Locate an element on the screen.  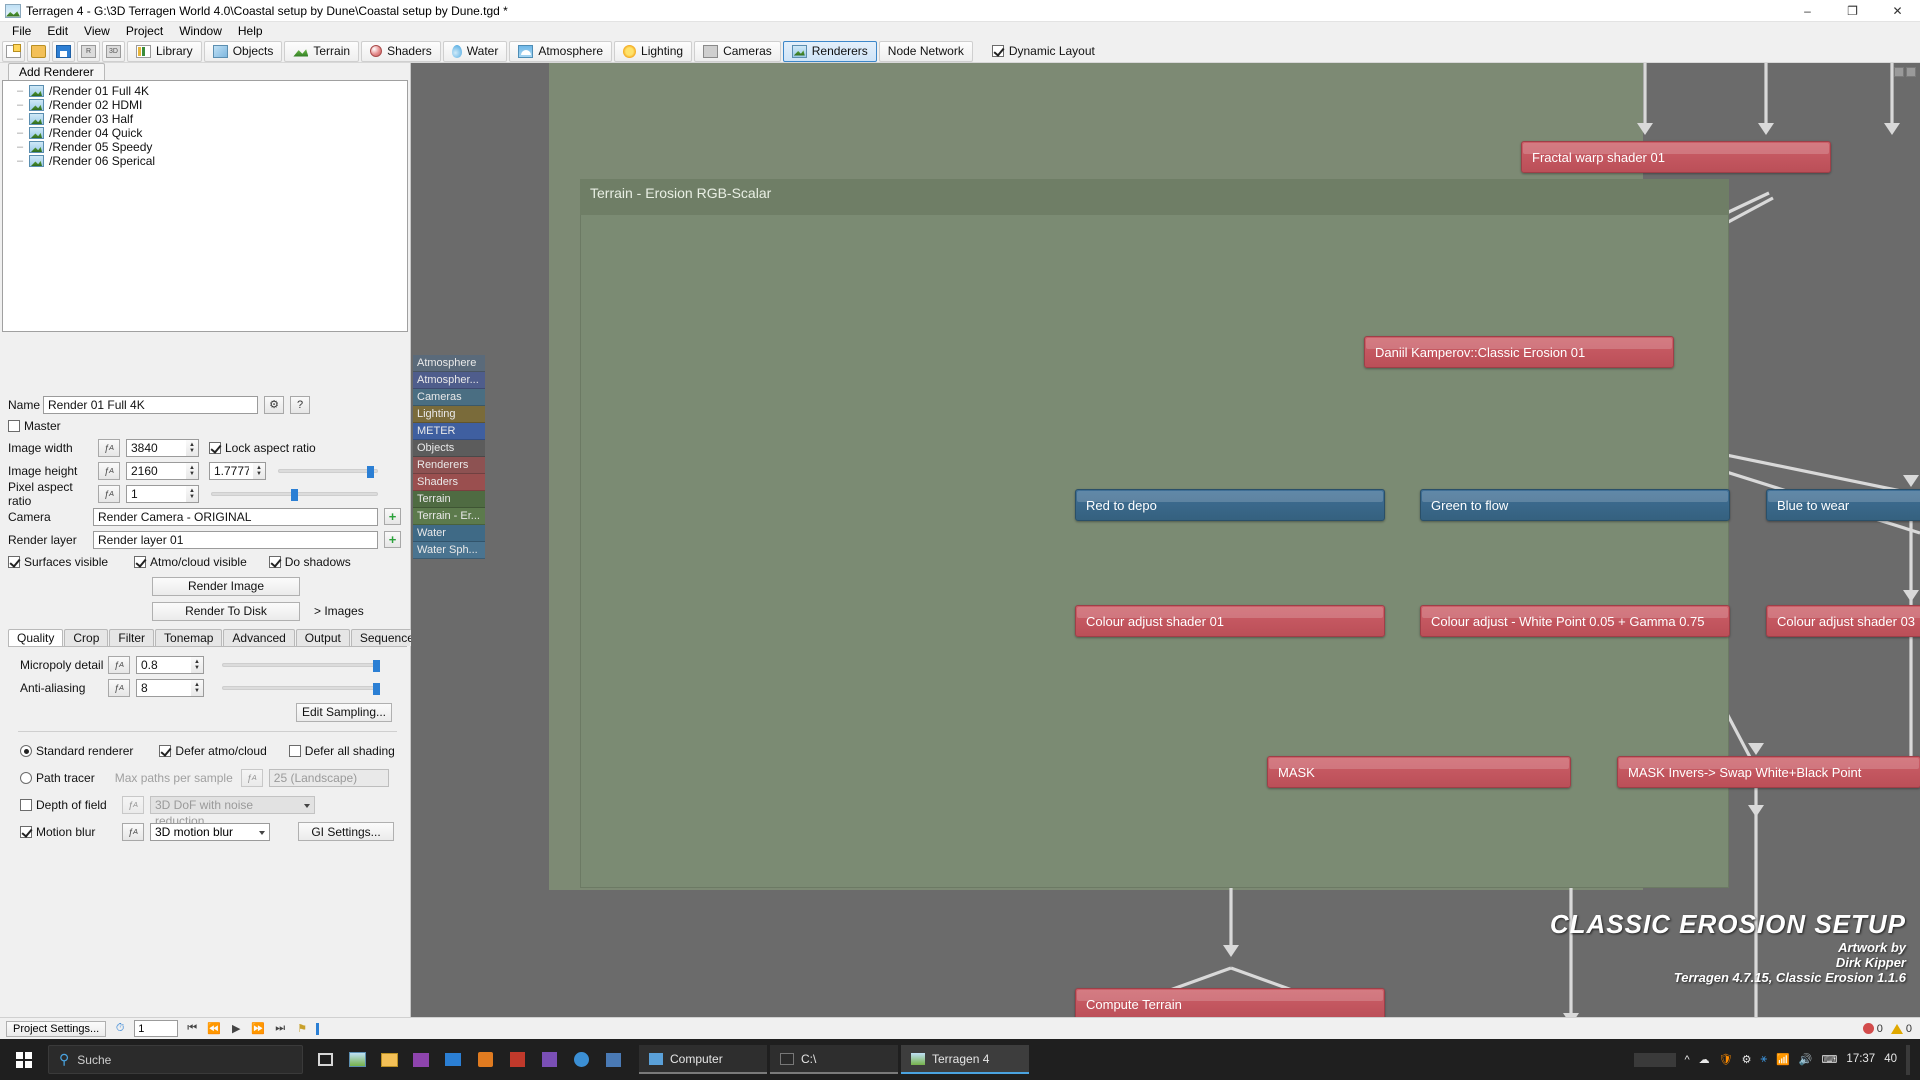
node-fractal-warp-shader: Fractal warp shader 01 is located at coordinates (1676, 157).